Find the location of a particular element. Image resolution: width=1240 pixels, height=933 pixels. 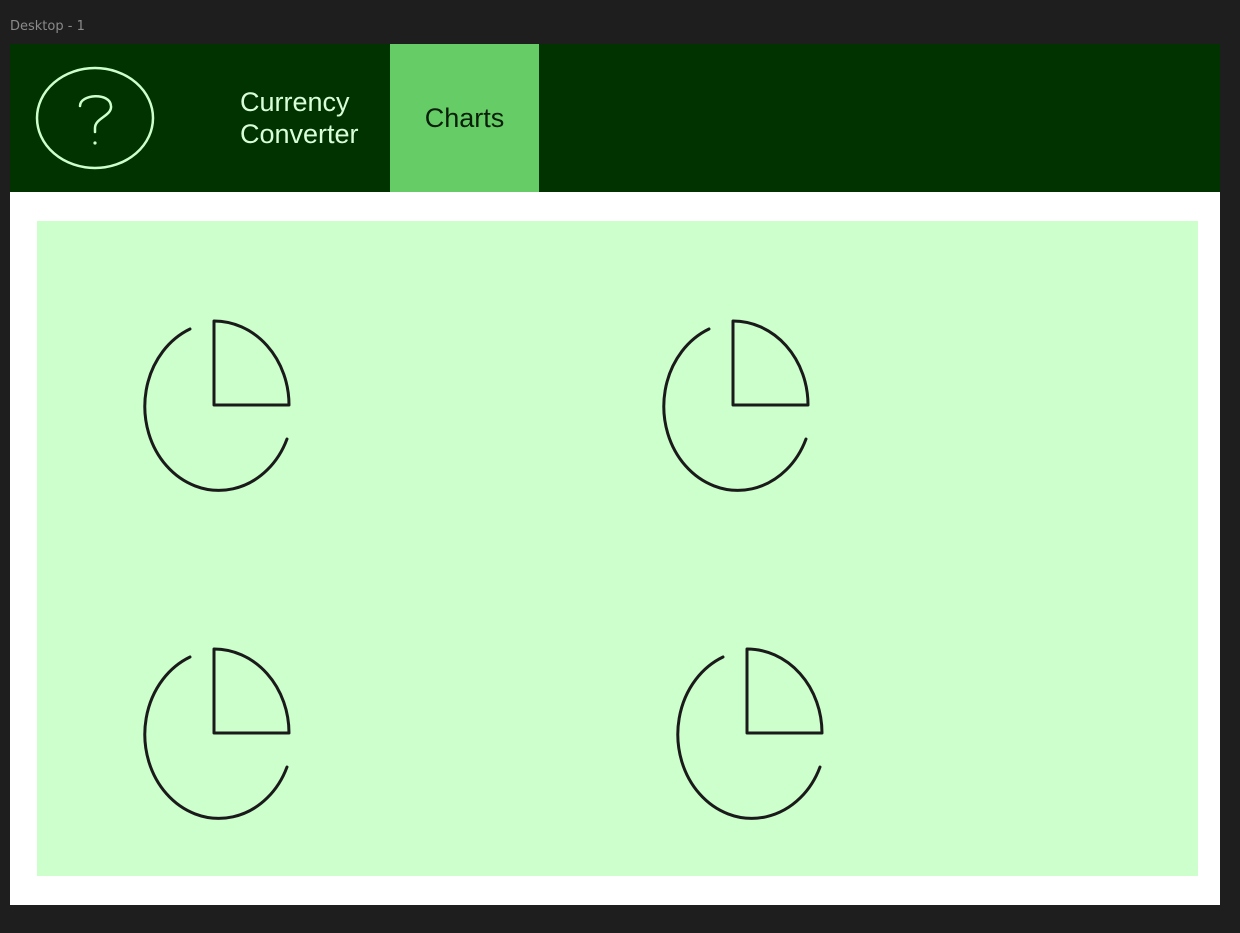

help-button is located at coordinates (95, 118).